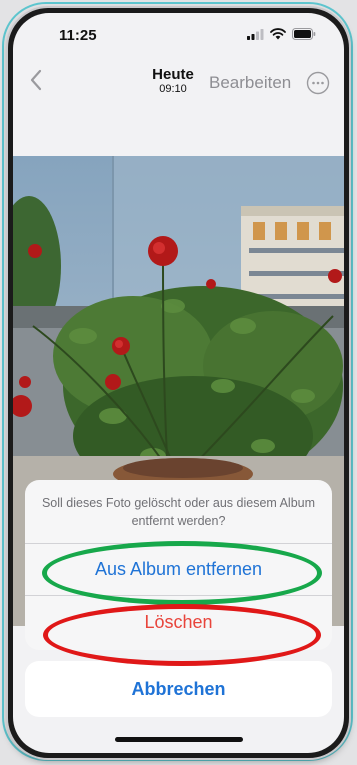 This screenshot has width=357, height=765. I want to click on nav-subtitle: 09:10, so click(173, 89).